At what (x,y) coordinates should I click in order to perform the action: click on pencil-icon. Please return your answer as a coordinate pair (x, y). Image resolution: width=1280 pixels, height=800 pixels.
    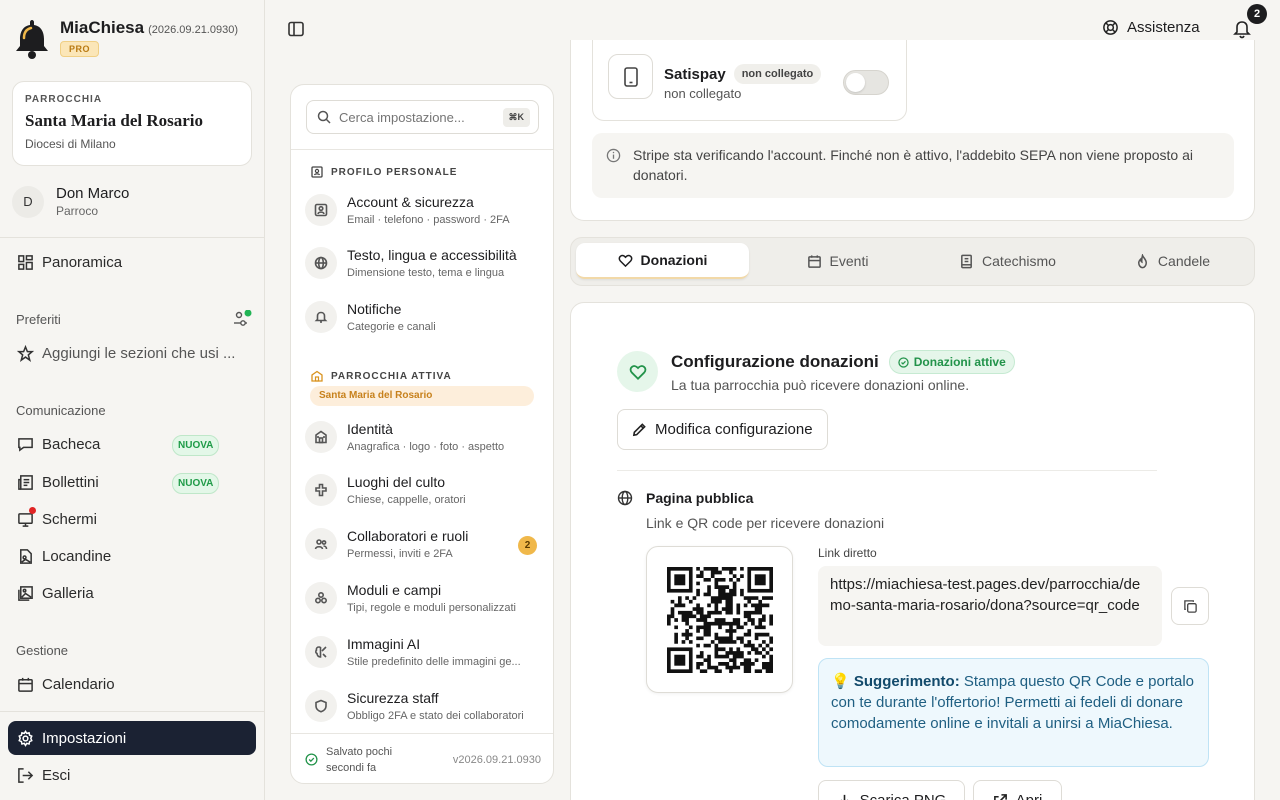
    Looking at the image, I should click on (639, 430).